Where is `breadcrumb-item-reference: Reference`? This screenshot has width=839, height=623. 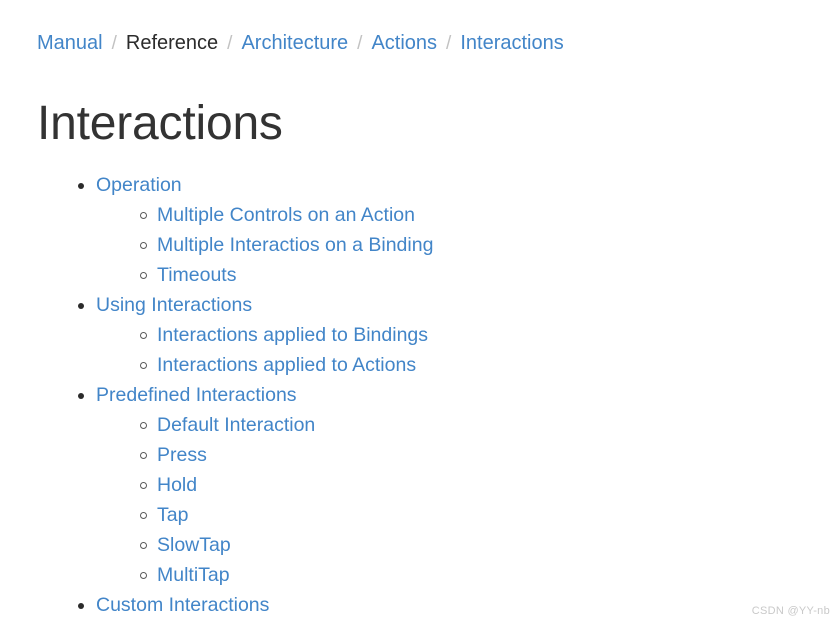 breadcrumb-item-reference: Reference is located at coordinates (172, 43).